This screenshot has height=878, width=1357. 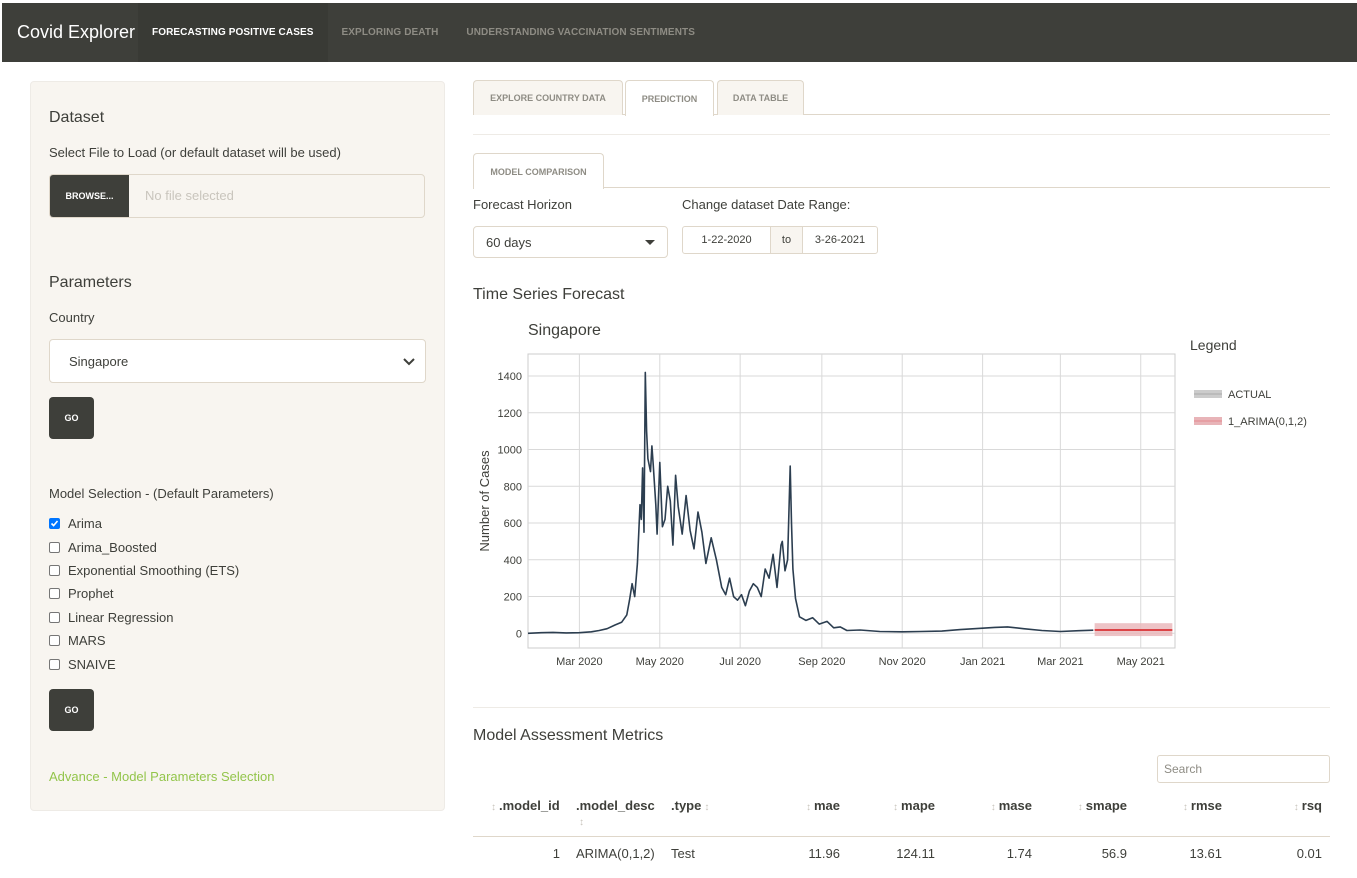 What do you see at coordinates (87, 640) in the screenshot?
I see `model-option-label: MARS` at bounding box center [87, 640].